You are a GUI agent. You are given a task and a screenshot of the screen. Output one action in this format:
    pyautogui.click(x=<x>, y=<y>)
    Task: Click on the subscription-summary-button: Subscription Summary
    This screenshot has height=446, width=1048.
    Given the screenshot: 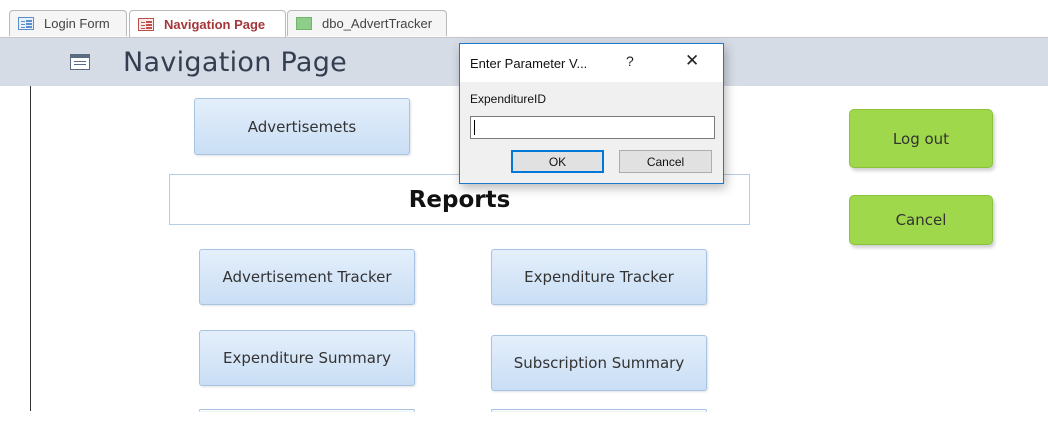 What is the action you would take?
    pyautogui.click(x=599, y=363)
    